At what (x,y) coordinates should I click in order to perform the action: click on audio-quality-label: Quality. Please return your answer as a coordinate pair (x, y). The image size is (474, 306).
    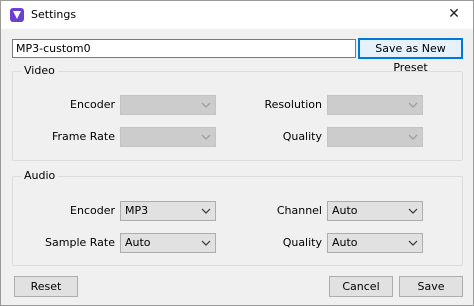
    Looking at the image, I should click on (302, 242).